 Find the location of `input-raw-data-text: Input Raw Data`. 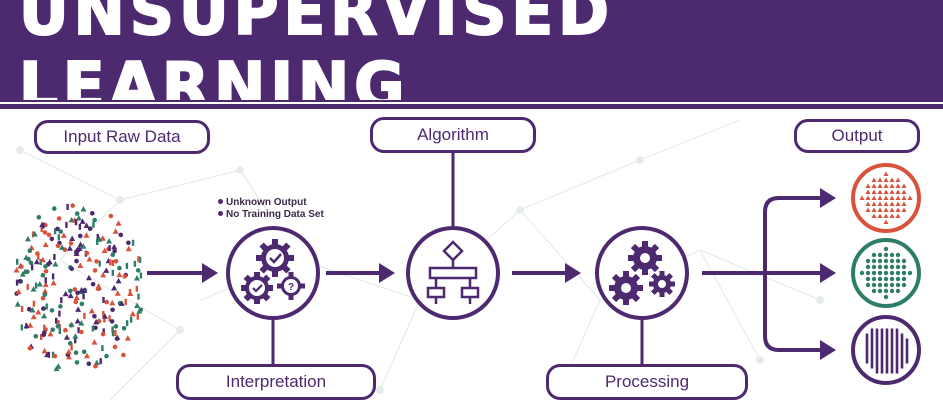

input-raw-data-text: Input Raw Data is located at coordinates (122, 136).